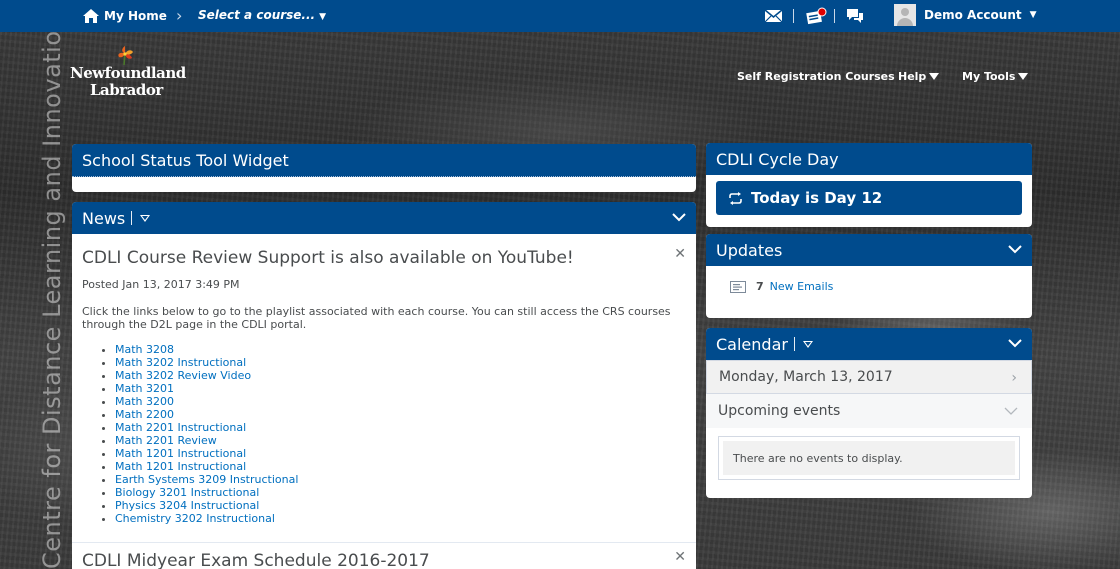 Image resolution: width=1120 pixels, height=569 pixels. I want to click on list-item: Math 3200, so click(400, 401).